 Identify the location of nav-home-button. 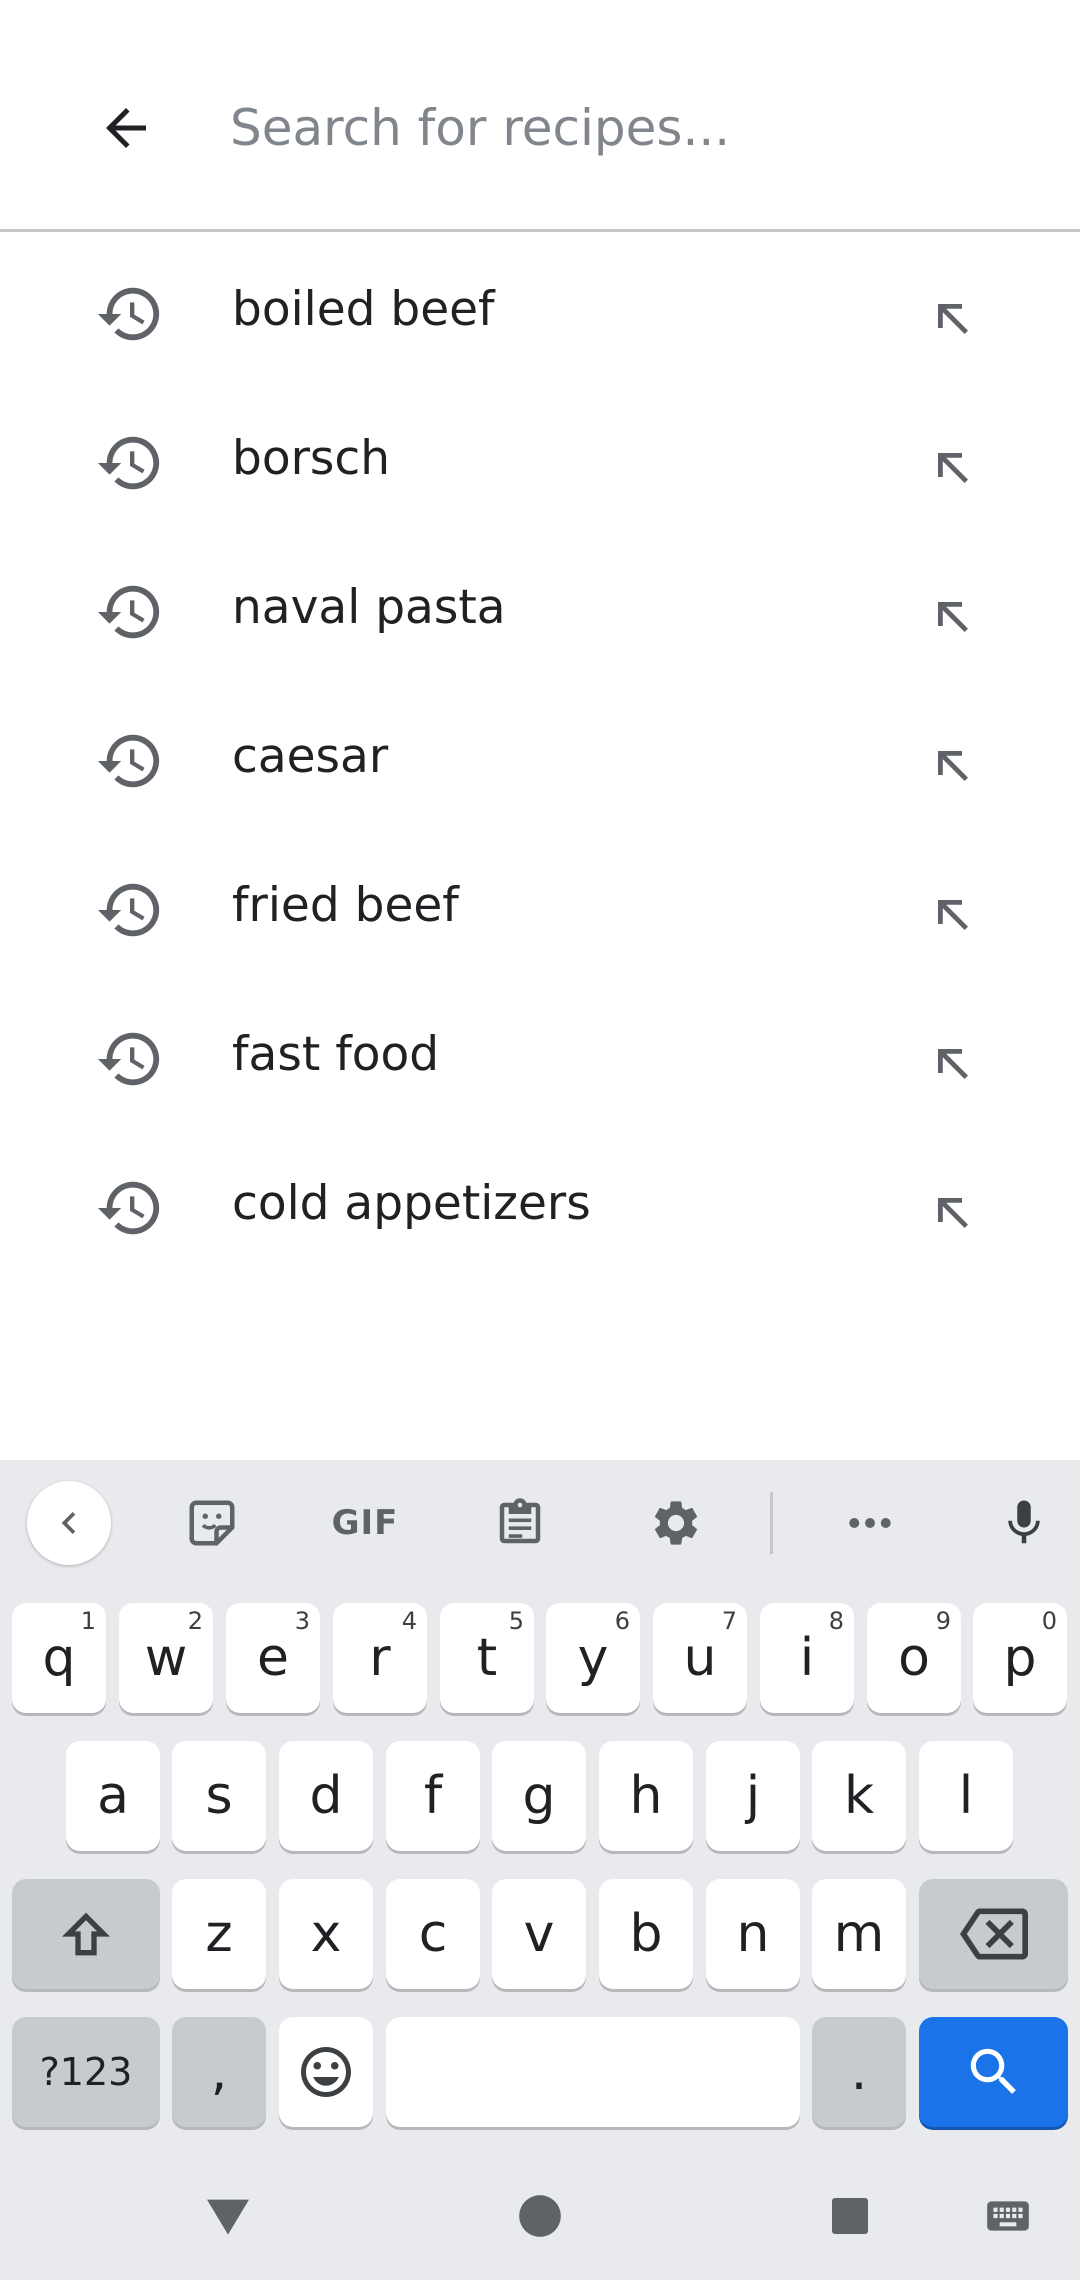
(540, 2216).